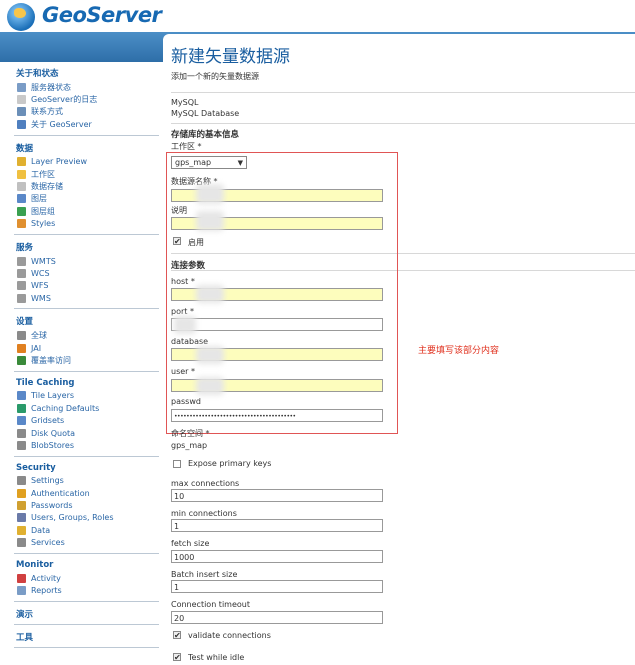 The image size is (635, 665). Describe the element at coordinates (40, 286) in the screenshot. I see `sidebar-item-label: WFS` at that location.